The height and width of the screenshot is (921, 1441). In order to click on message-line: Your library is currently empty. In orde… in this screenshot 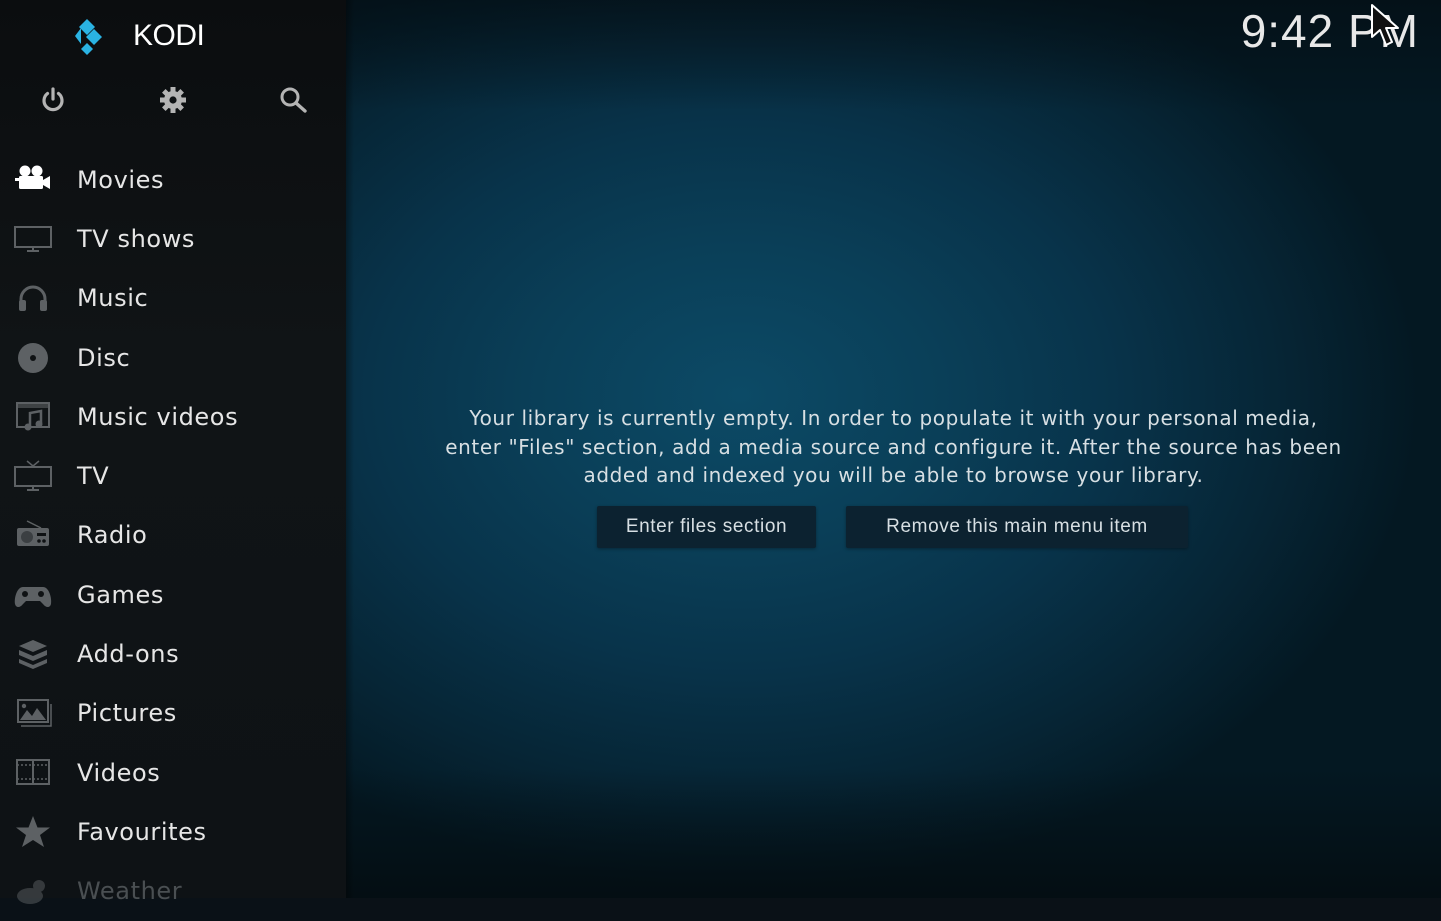, I will do `click(893, 418)`.